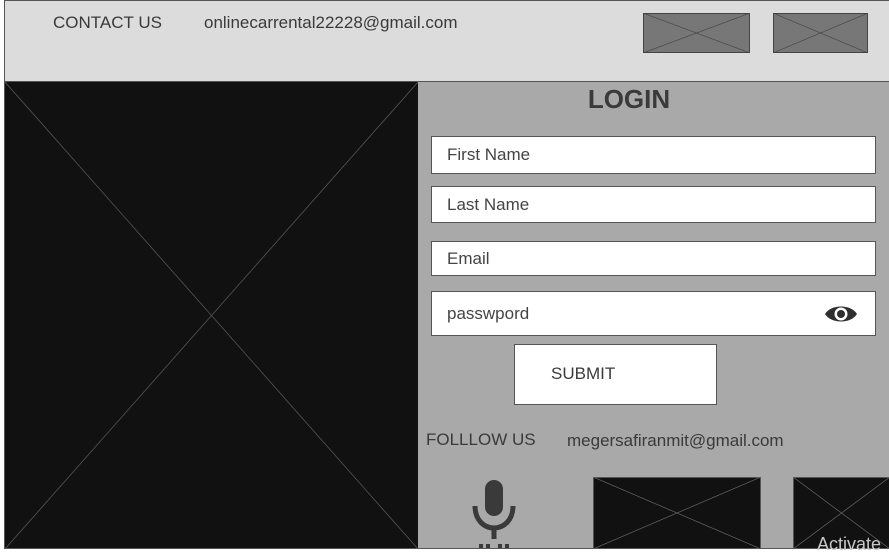  Describe the element at coordinates (481, 439) in the screenshot. I see `follow-us-label: FOLLLOW US` at that location.